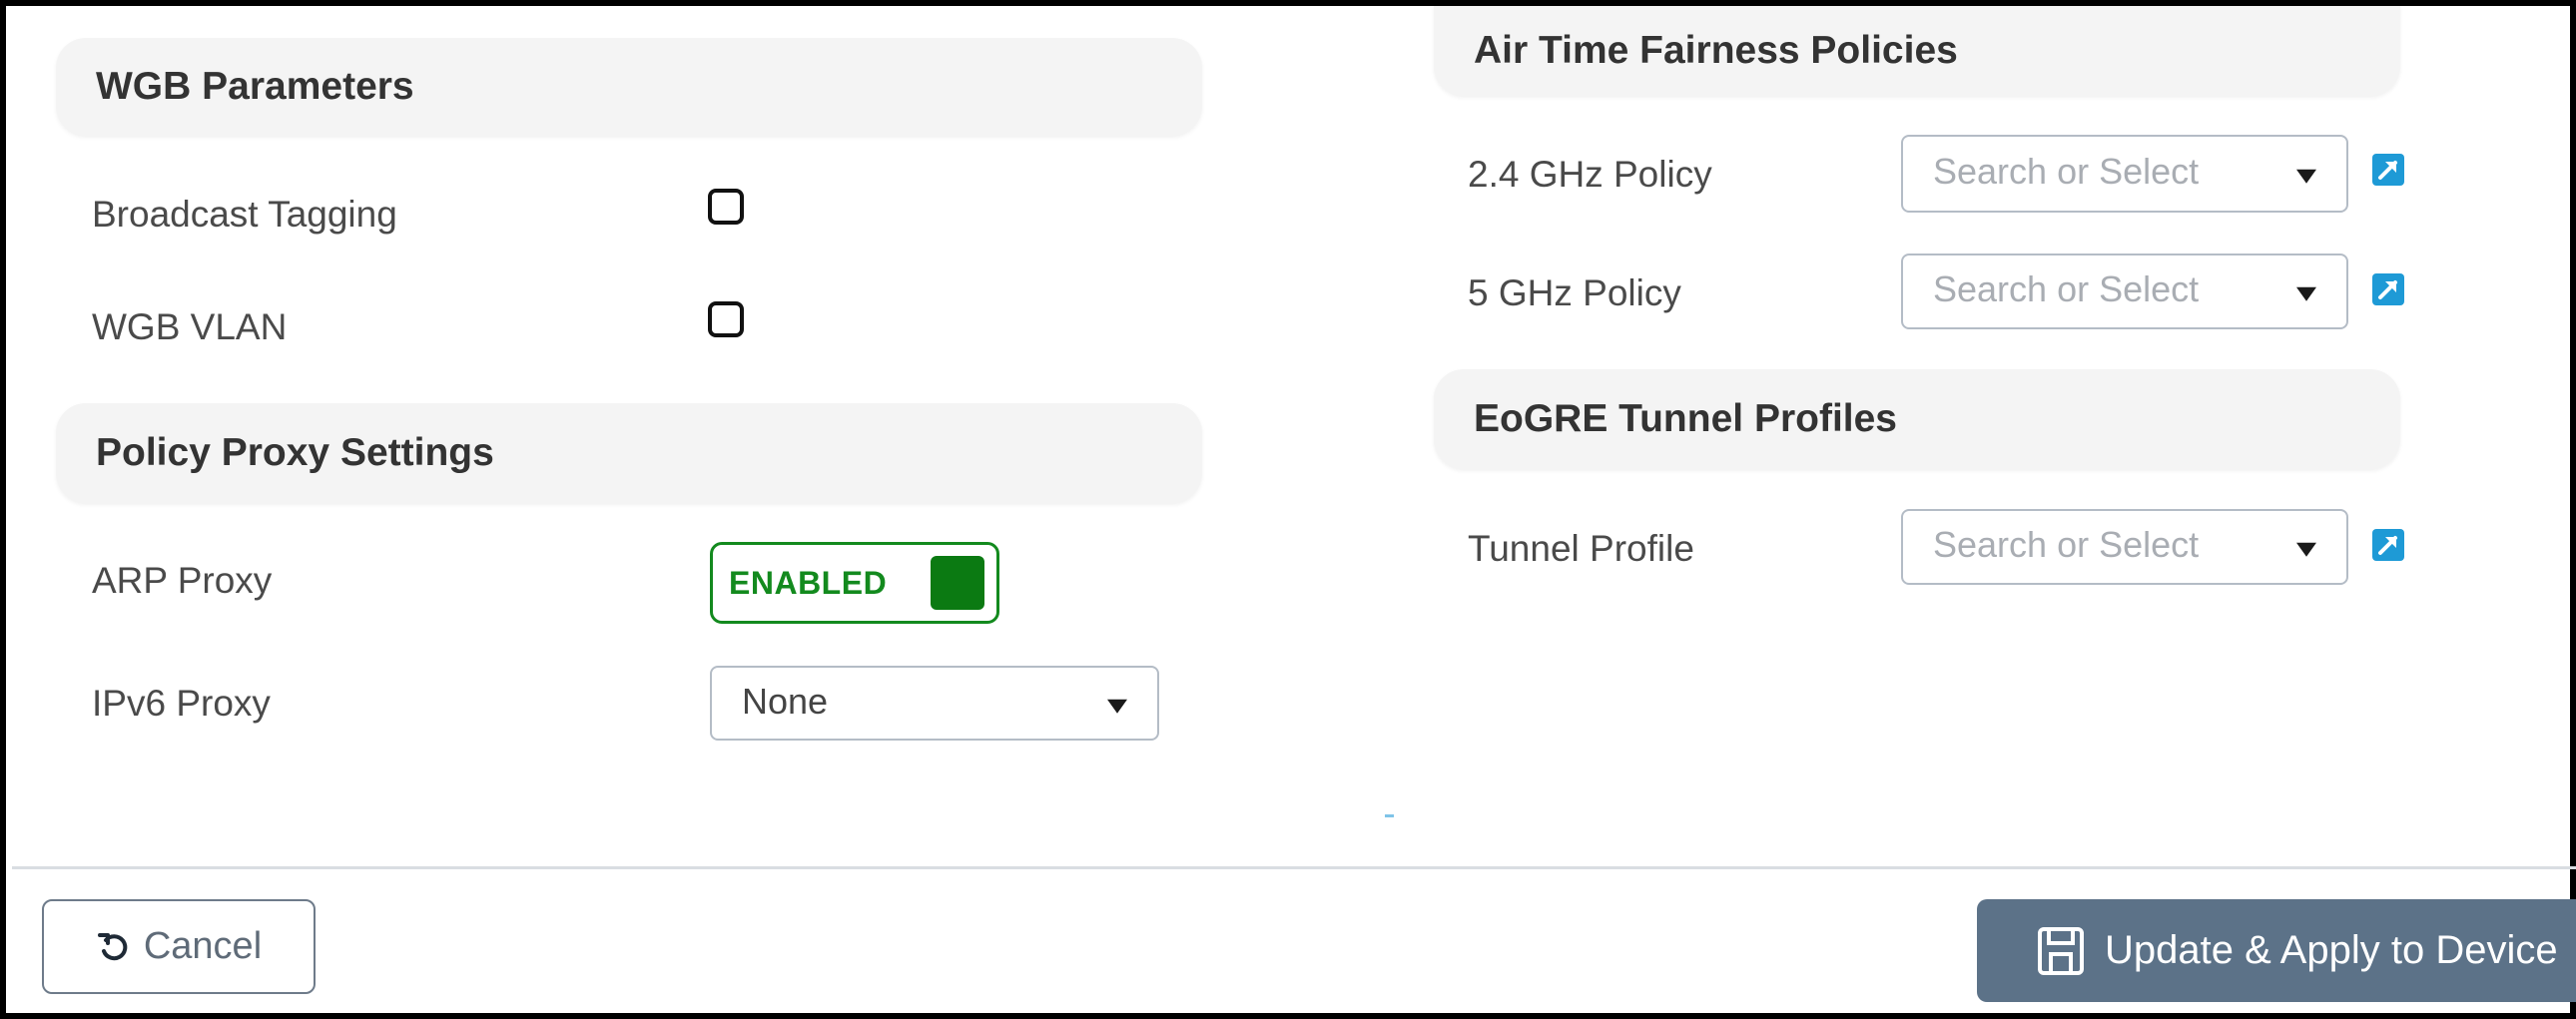  What do you see at coordinates (190, 327) in the screenshot?
I see `wgb-vlan-label: WGB VLAN` at bounding box center [190, 327].